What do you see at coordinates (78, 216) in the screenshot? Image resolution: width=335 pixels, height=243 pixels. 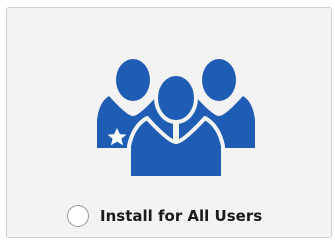 I see `install-all-users-radio` at bounding box center [78, 216].